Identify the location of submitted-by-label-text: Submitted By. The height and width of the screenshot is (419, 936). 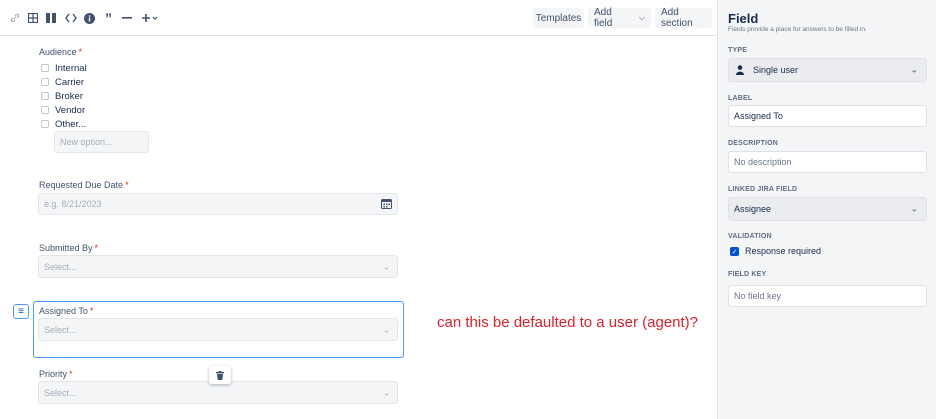
(66, 248).